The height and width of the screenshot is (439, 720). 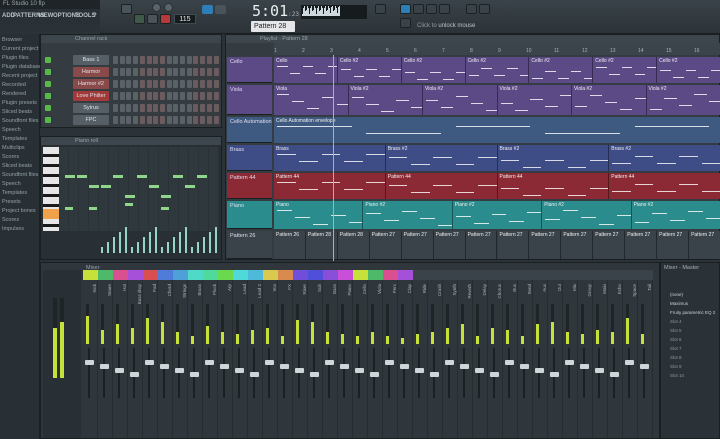 I want to click on snap-mode-button, so click(x=207, y=9).